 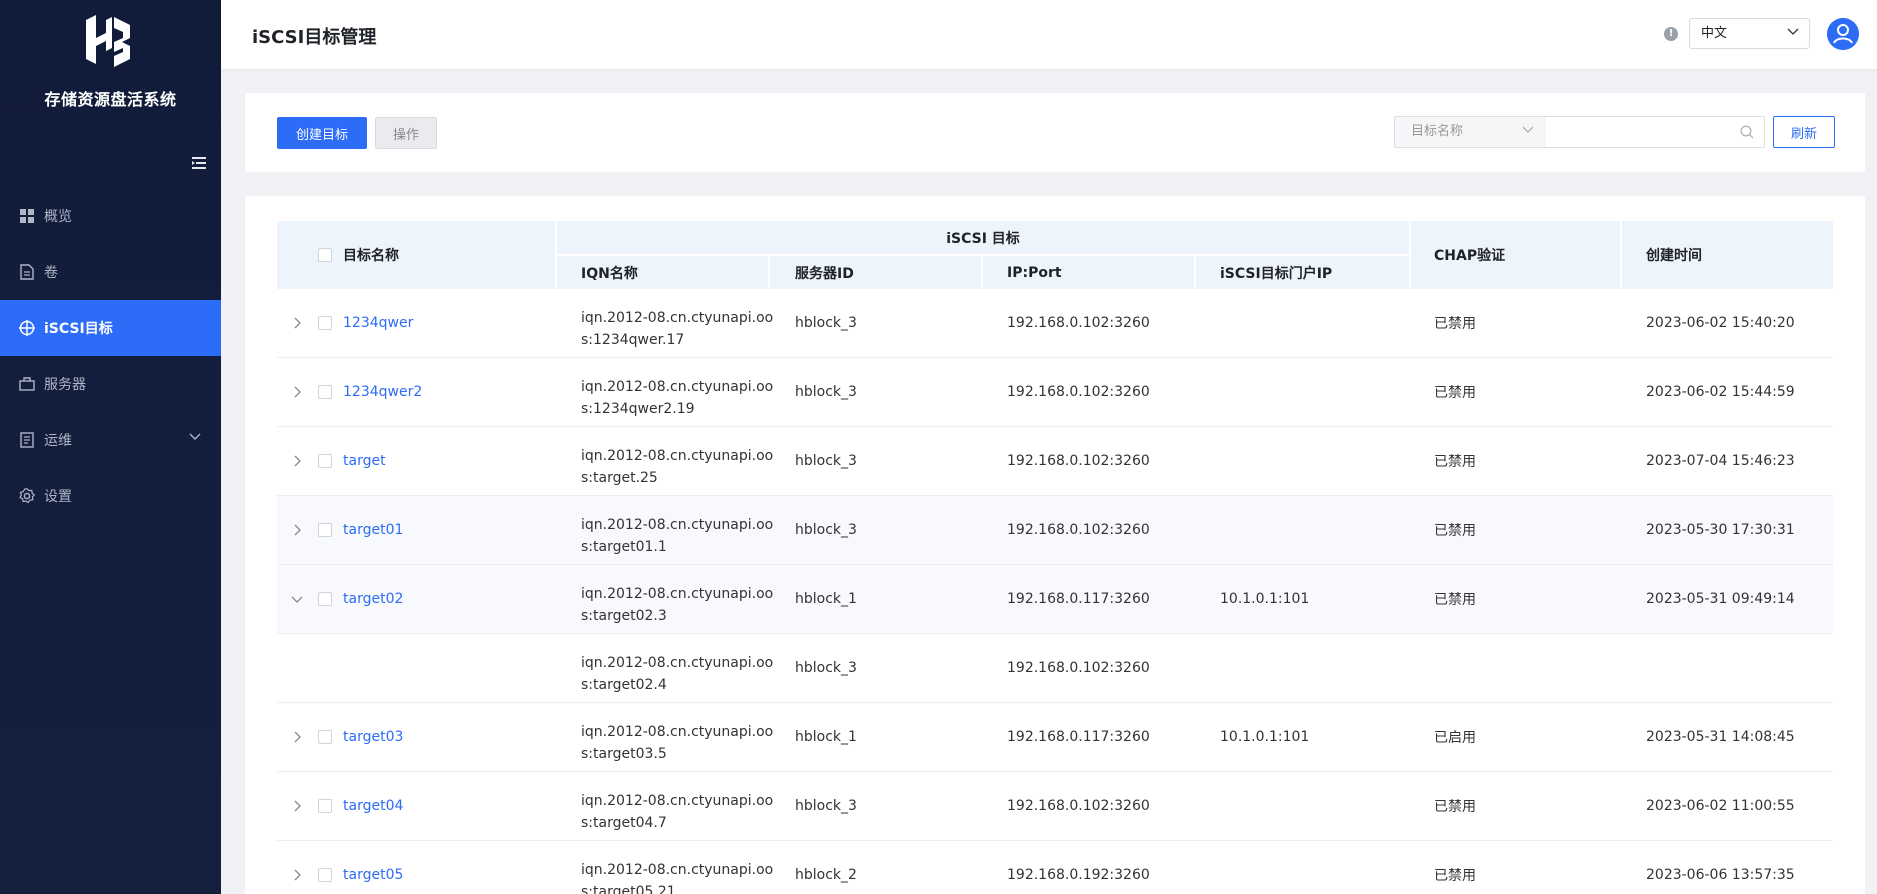 I want to click on sidebar-item-volumes: 卷, so click(x=110, y=272).